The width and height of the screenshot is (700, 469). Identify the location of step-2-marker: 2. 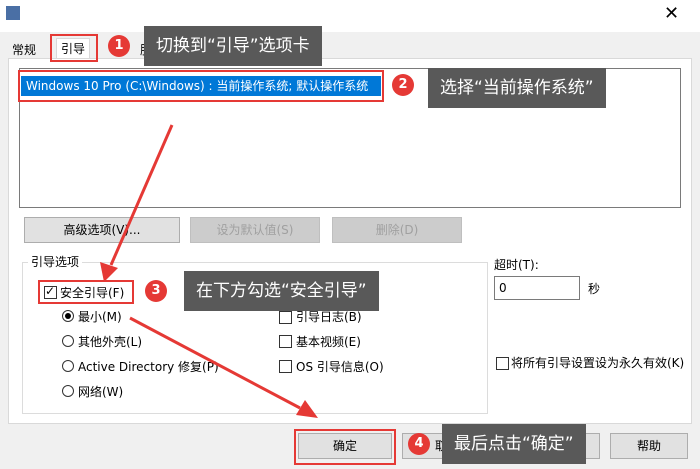
(403, 85).